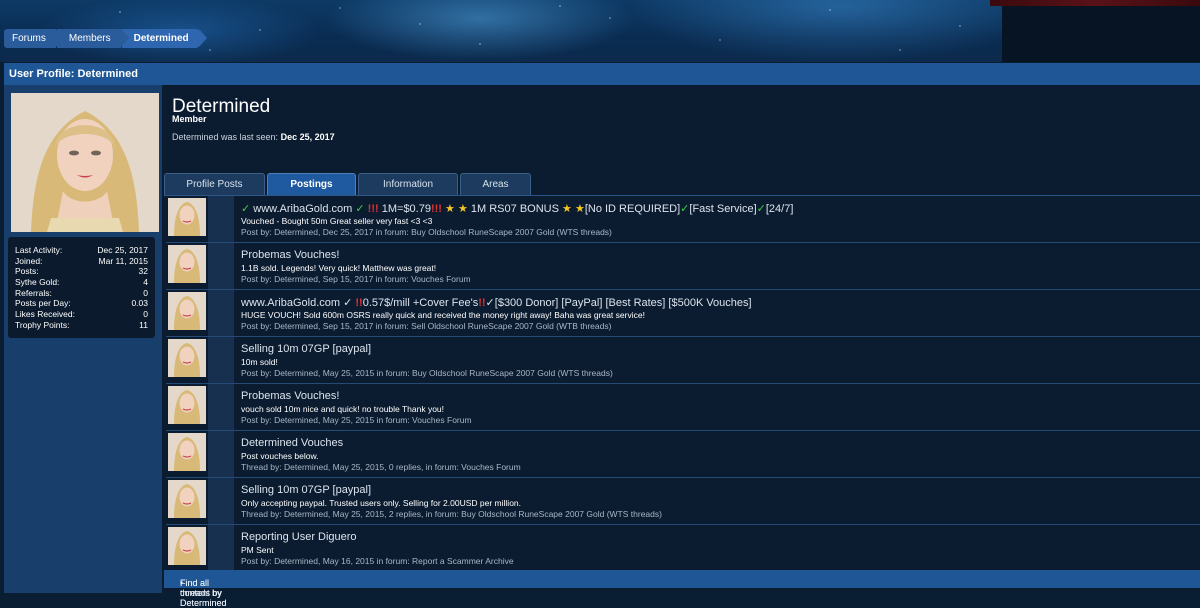  I want to click on post-snippet: PM Sent, so click(257, 550).